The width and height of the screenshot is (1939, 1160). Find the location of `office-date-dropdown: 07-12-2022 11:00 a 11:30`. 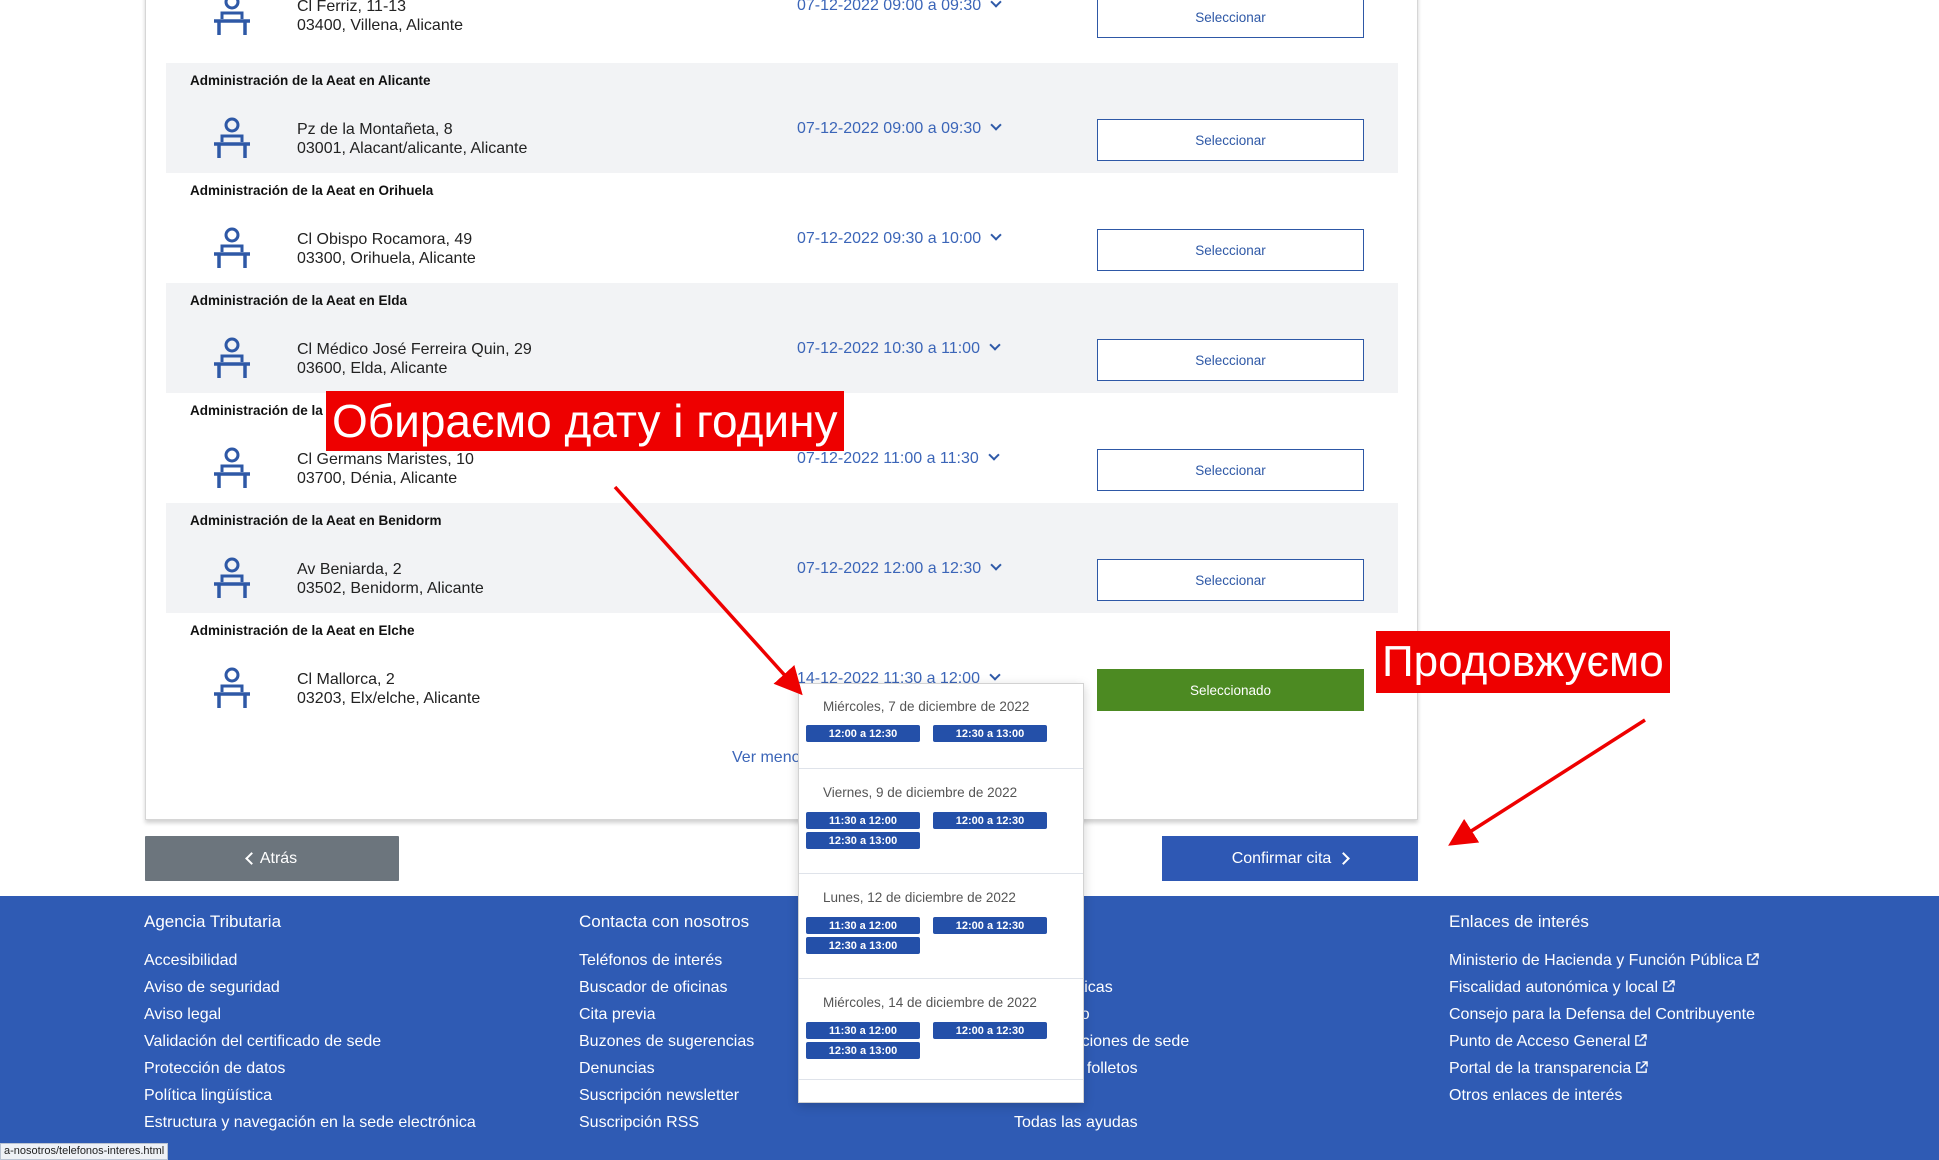

office-date-dropdown: 07-12-2022 11:00 a 11:30 is located at coordinates (898, 458).